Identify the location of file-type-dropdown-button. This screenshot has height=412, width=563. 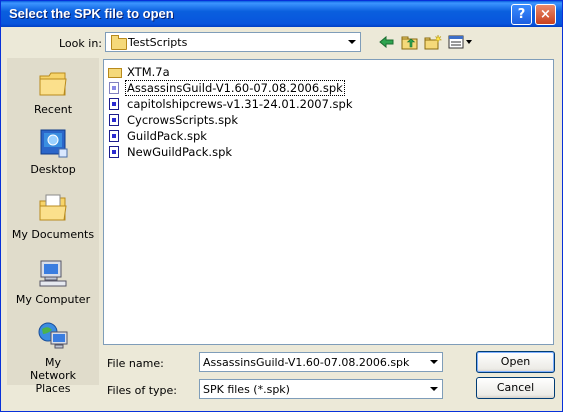
(433, 389).